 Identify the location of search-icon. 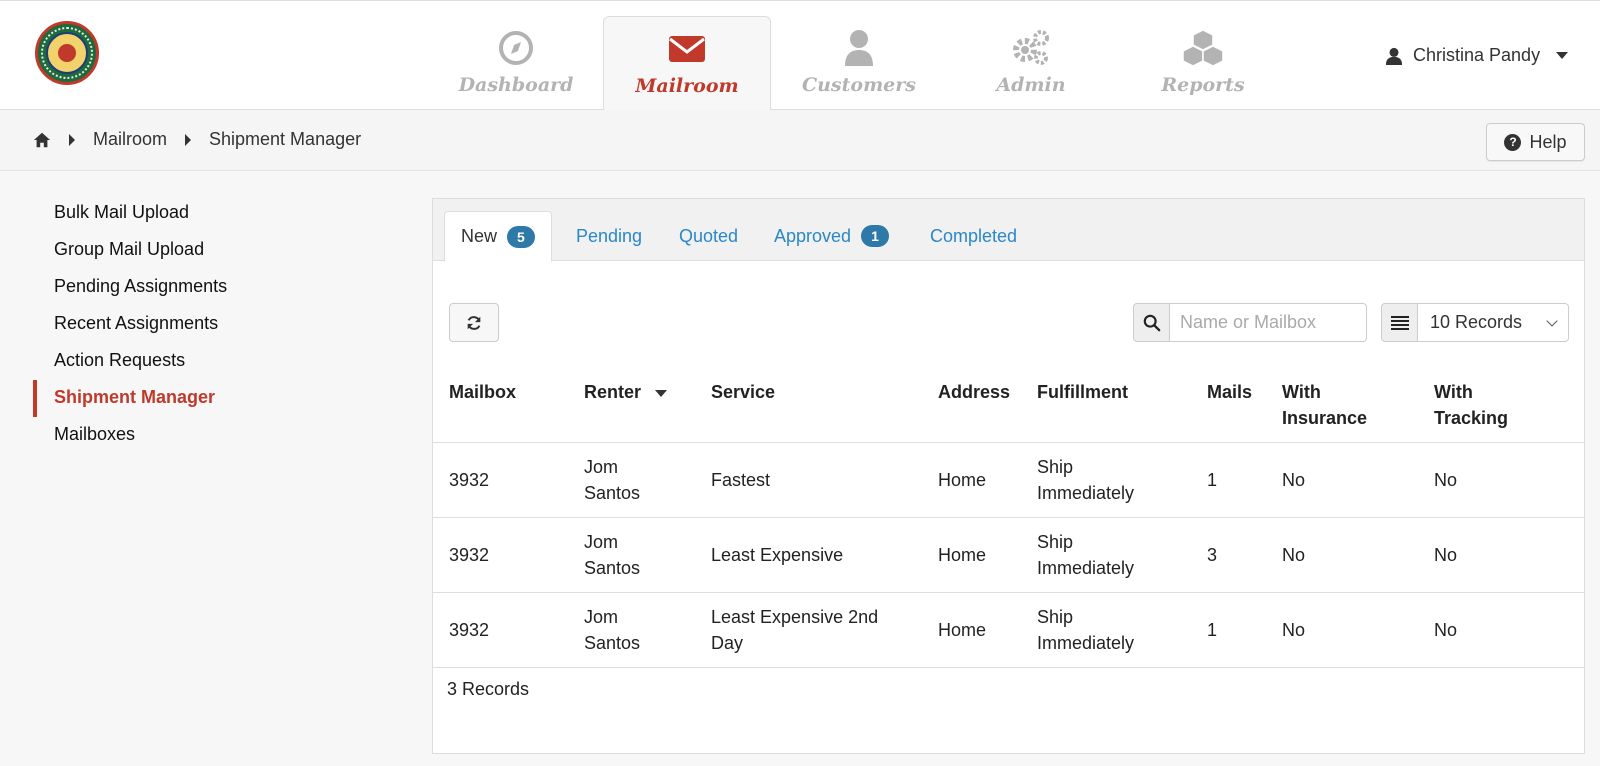
(1151, 322).